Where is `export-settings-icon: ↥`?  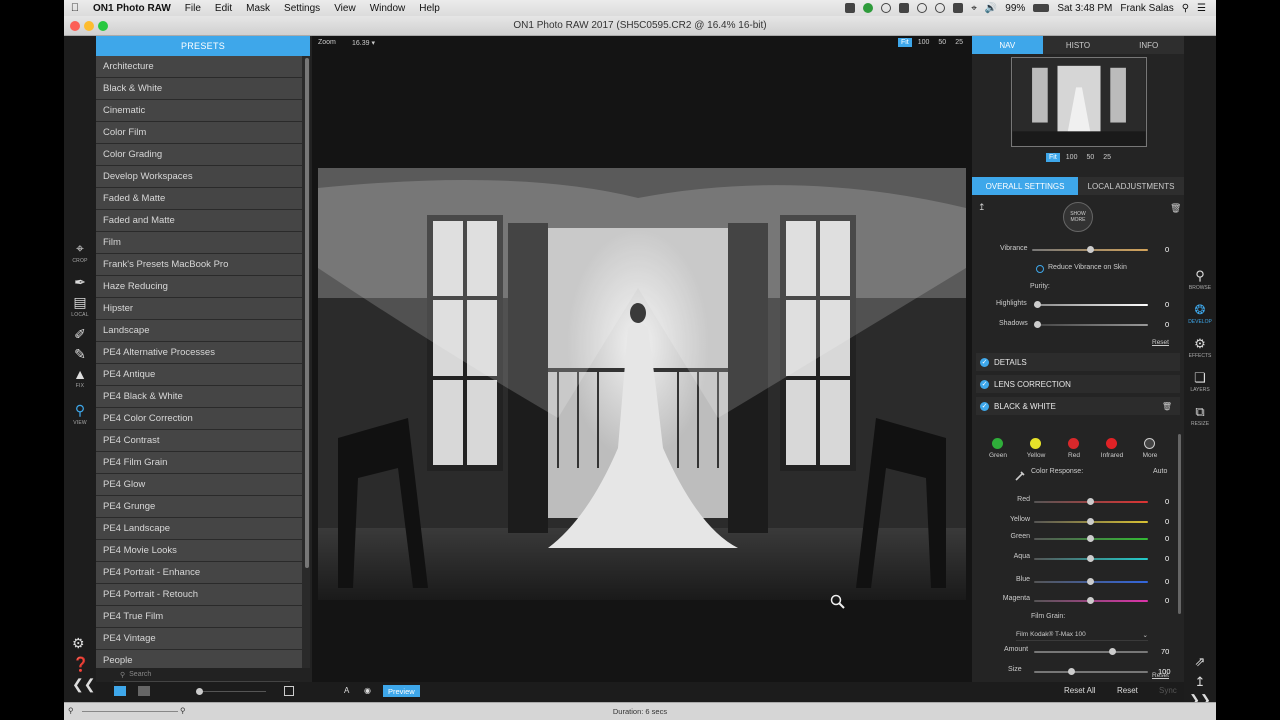
export-settings-icon: ↥ is located at coordinates (982, 207).